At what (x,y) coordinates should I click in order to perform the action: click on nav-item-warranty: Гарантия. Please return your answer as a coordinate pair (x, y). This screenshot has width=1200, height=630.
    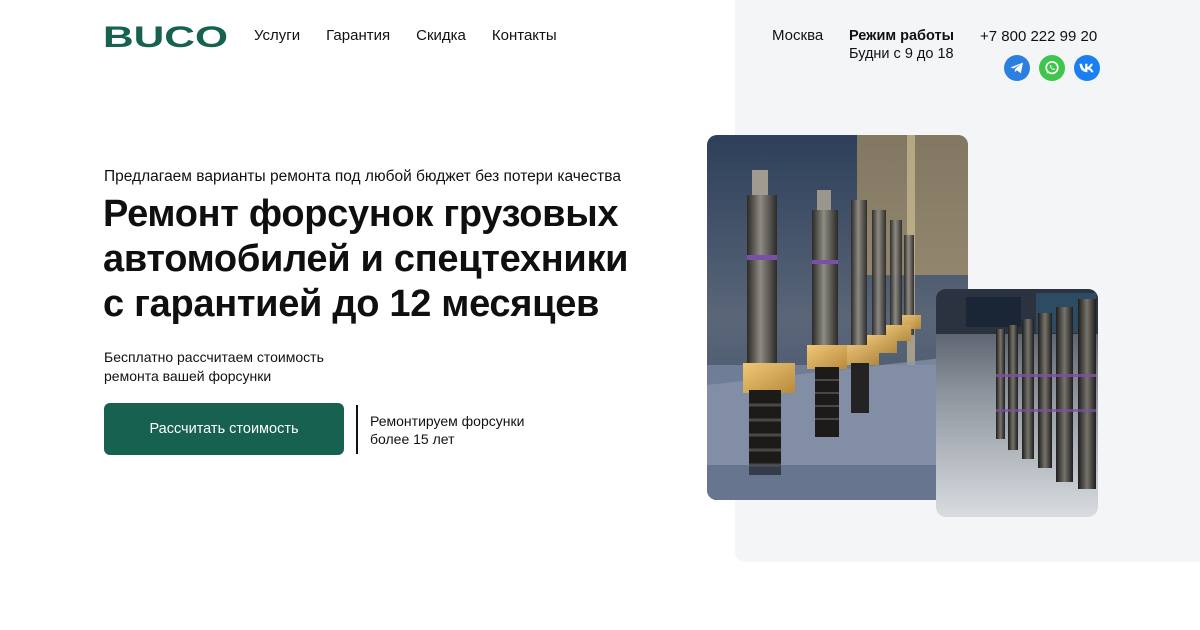
    Looking at the image, I should click on (358, 35).